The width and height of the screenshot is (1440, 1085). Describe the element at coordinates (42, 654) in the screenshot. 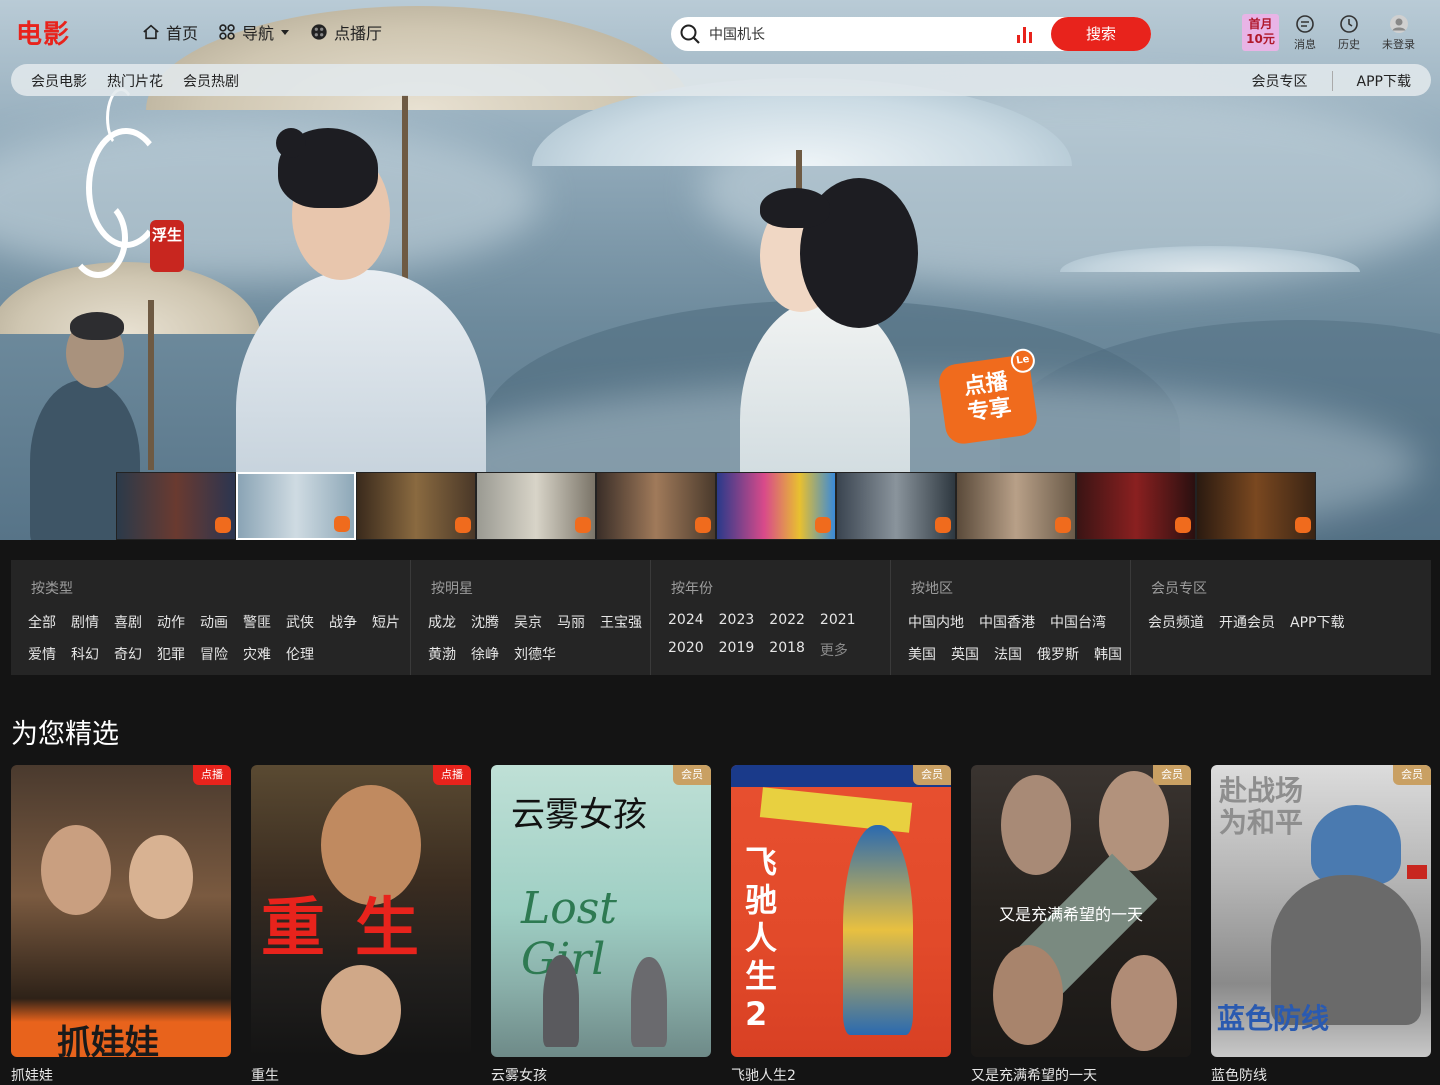

I see `filter-option: 爱情` at that location.